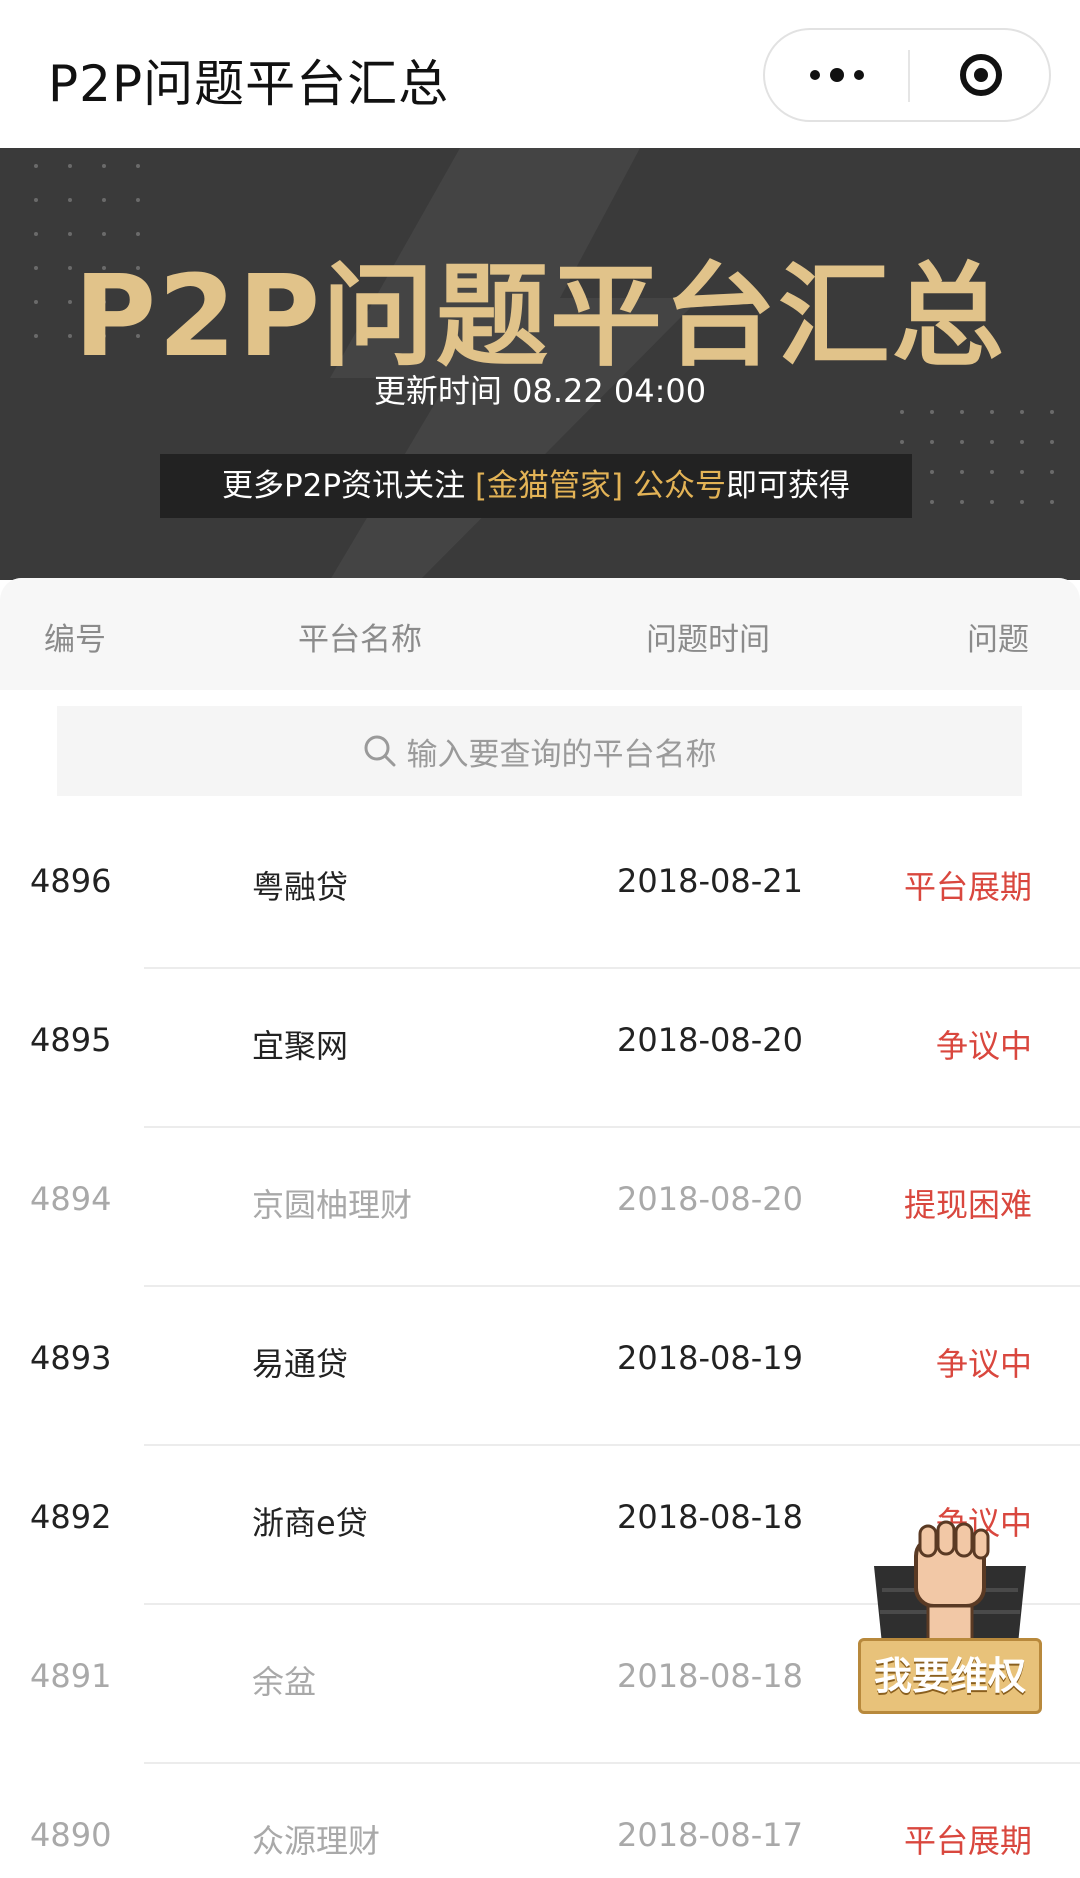 This screenshot has width=1080, height=1878. Describe the element at coordinates (540, 317) in the screenshot. I see `banner-title: P2P问题平台汇总` at that location.